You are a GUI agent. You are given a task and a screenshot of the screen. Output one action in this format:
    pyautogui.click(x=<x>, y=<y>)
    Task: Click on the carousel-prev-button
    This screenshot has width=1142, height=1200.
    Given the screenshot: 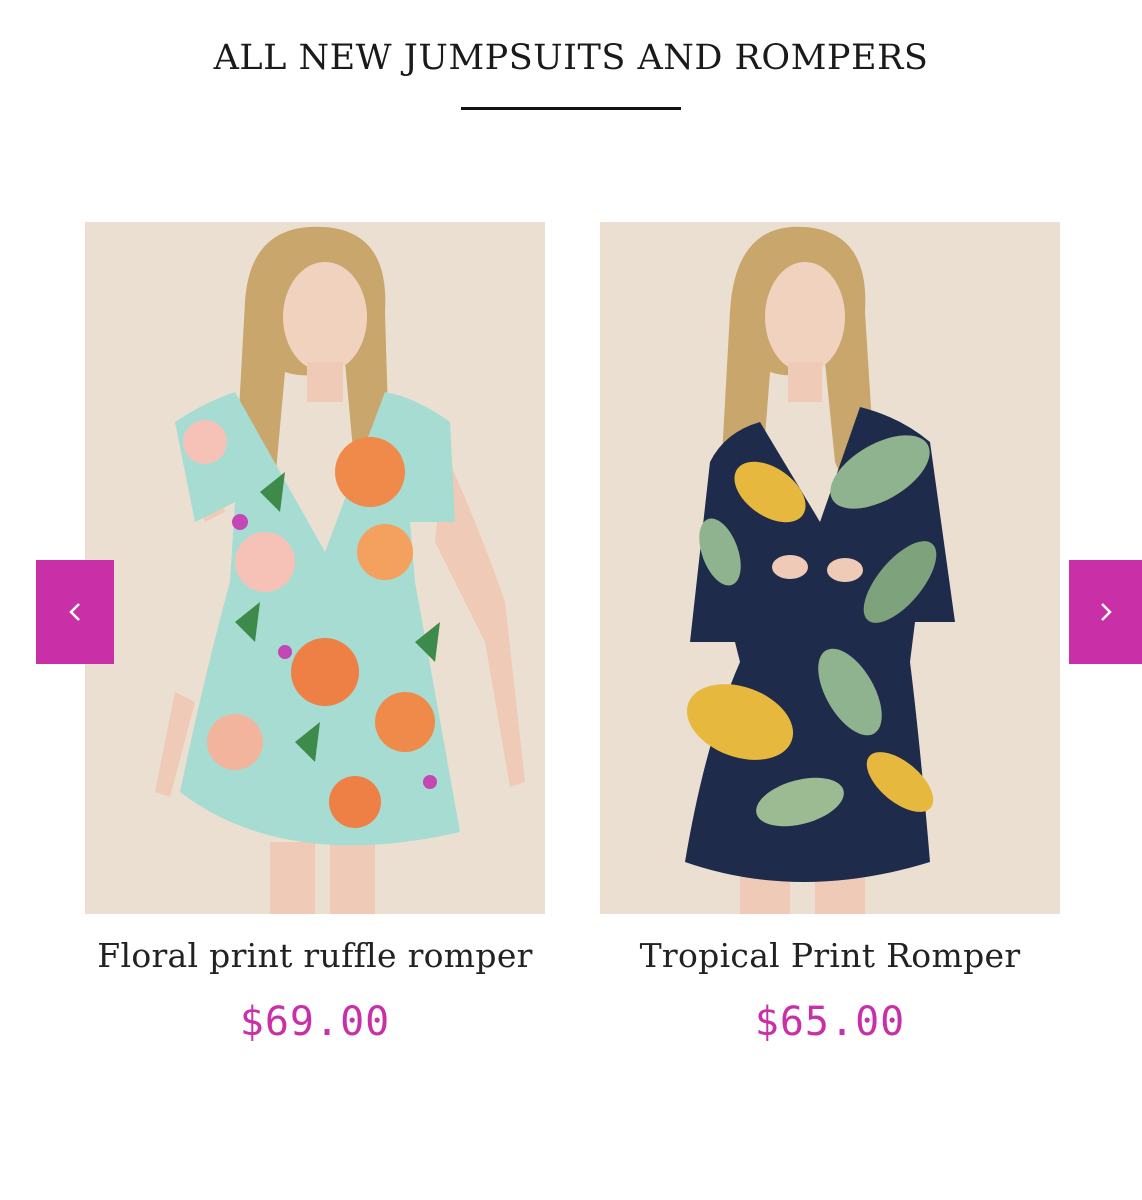 What is the action you would take?
    pyautogui.click(x=75, y=612)
    